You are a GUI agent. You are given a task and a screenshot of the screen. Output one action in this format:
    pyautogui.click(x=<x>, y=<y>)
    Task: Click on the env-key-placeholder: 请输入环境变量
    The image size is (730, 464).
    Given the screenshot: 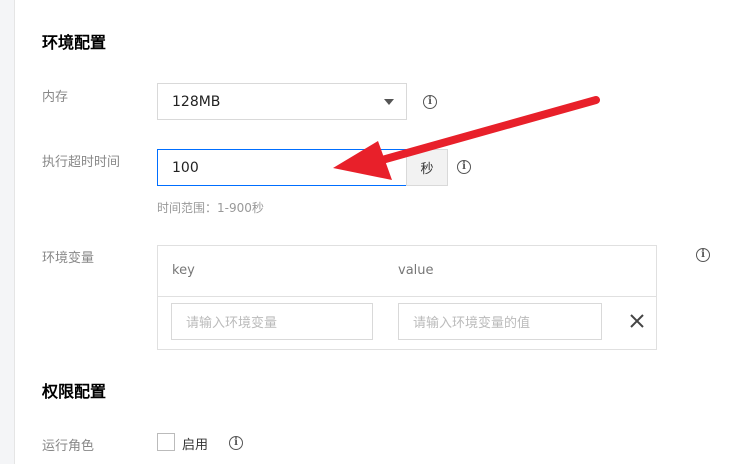 What is the action you would take?
    pyautogui.click(x=232, y=323)
    